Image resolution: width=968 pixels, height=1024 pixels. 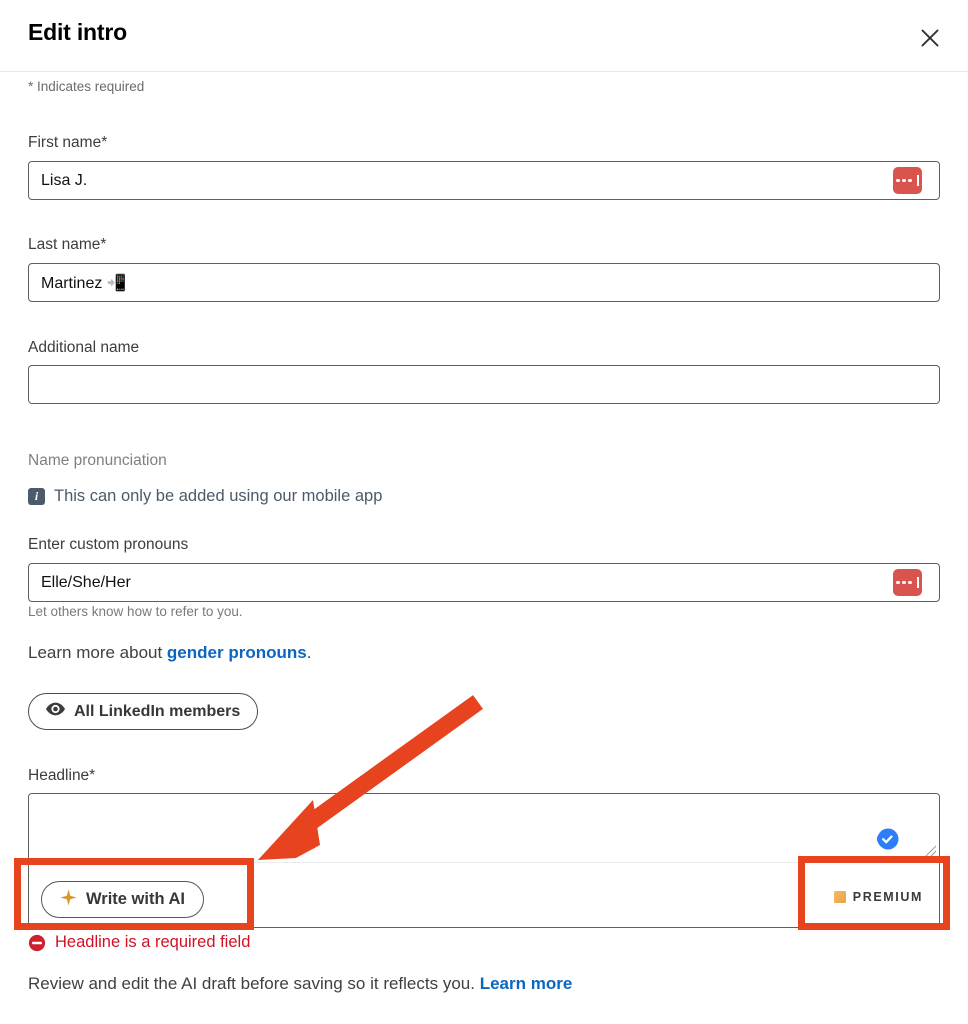 I want to click on headline-input, so click(x=484, y=828).